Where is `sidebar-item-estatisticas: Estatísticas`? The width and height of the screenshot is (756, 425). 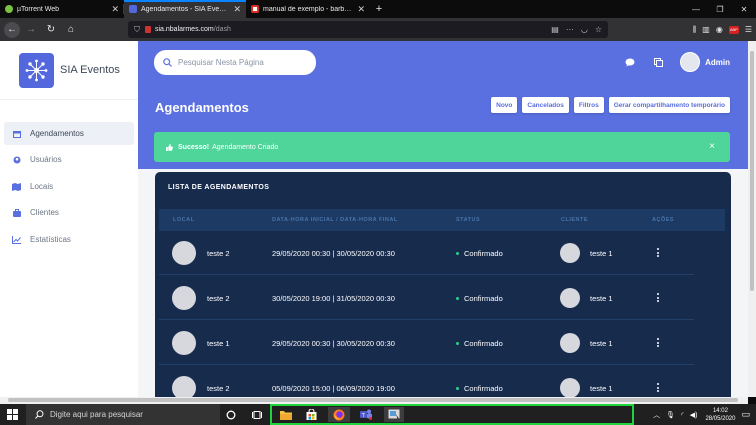 sidebar-item-estatisticas: Estatísticas is located at coordinates (69, 239).